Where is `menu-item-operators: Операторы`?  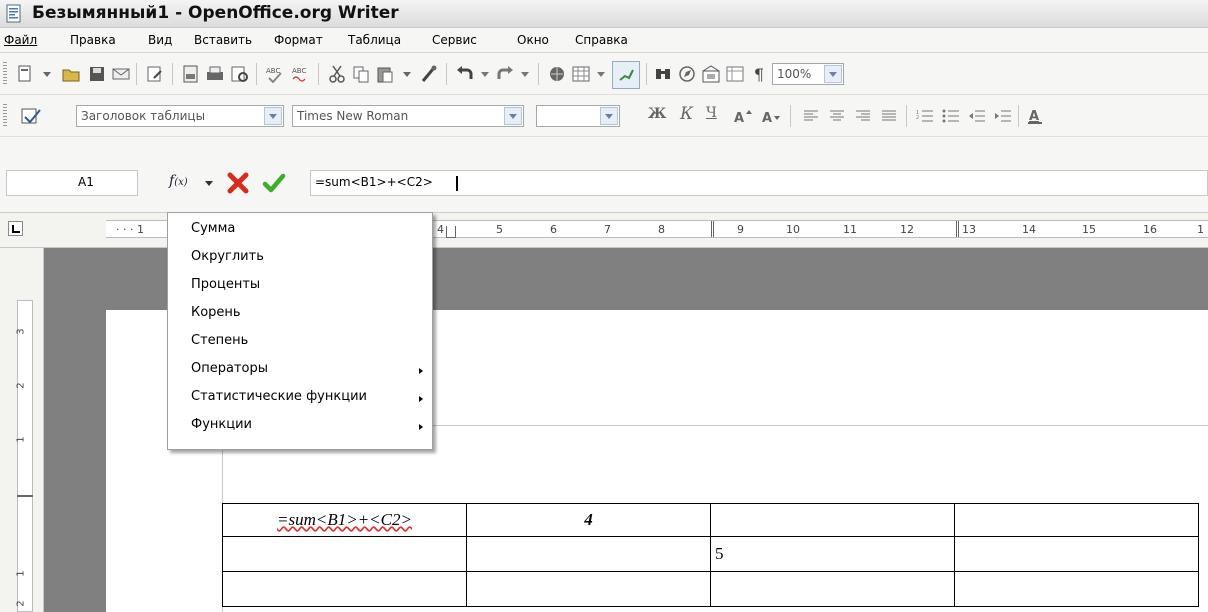 menu-item-operators: Операторы is located at coordinates (229, 368).